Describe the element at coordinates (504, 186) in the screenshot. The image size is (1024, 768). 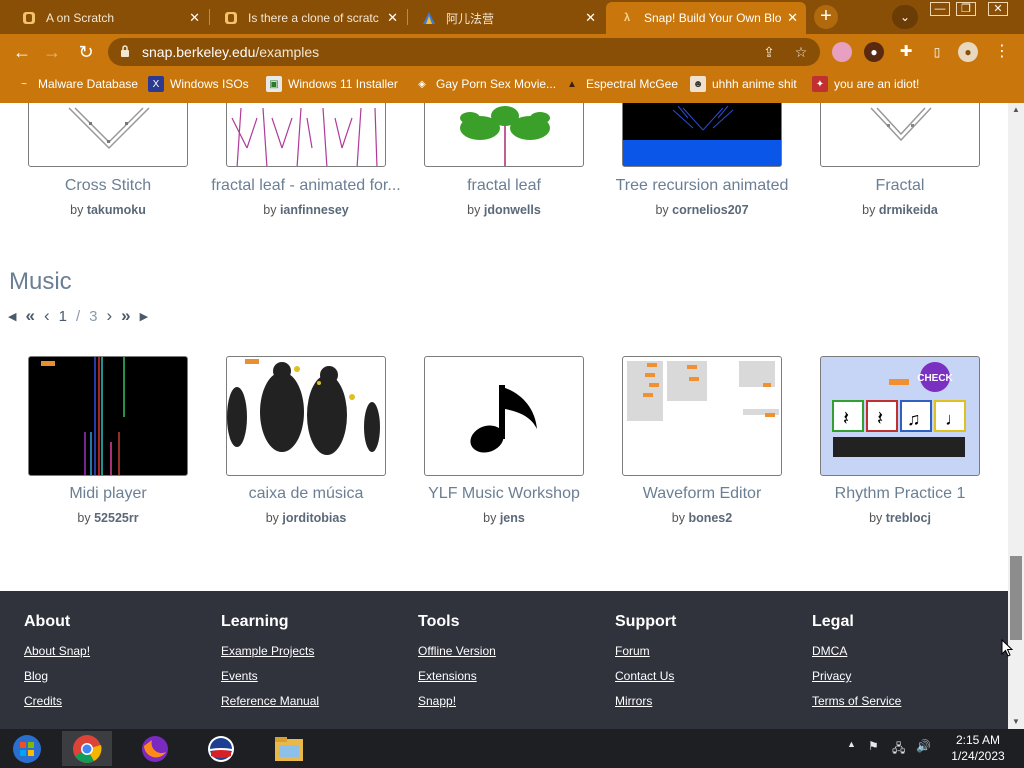
I see `project-title: fractal leaf` at that location.